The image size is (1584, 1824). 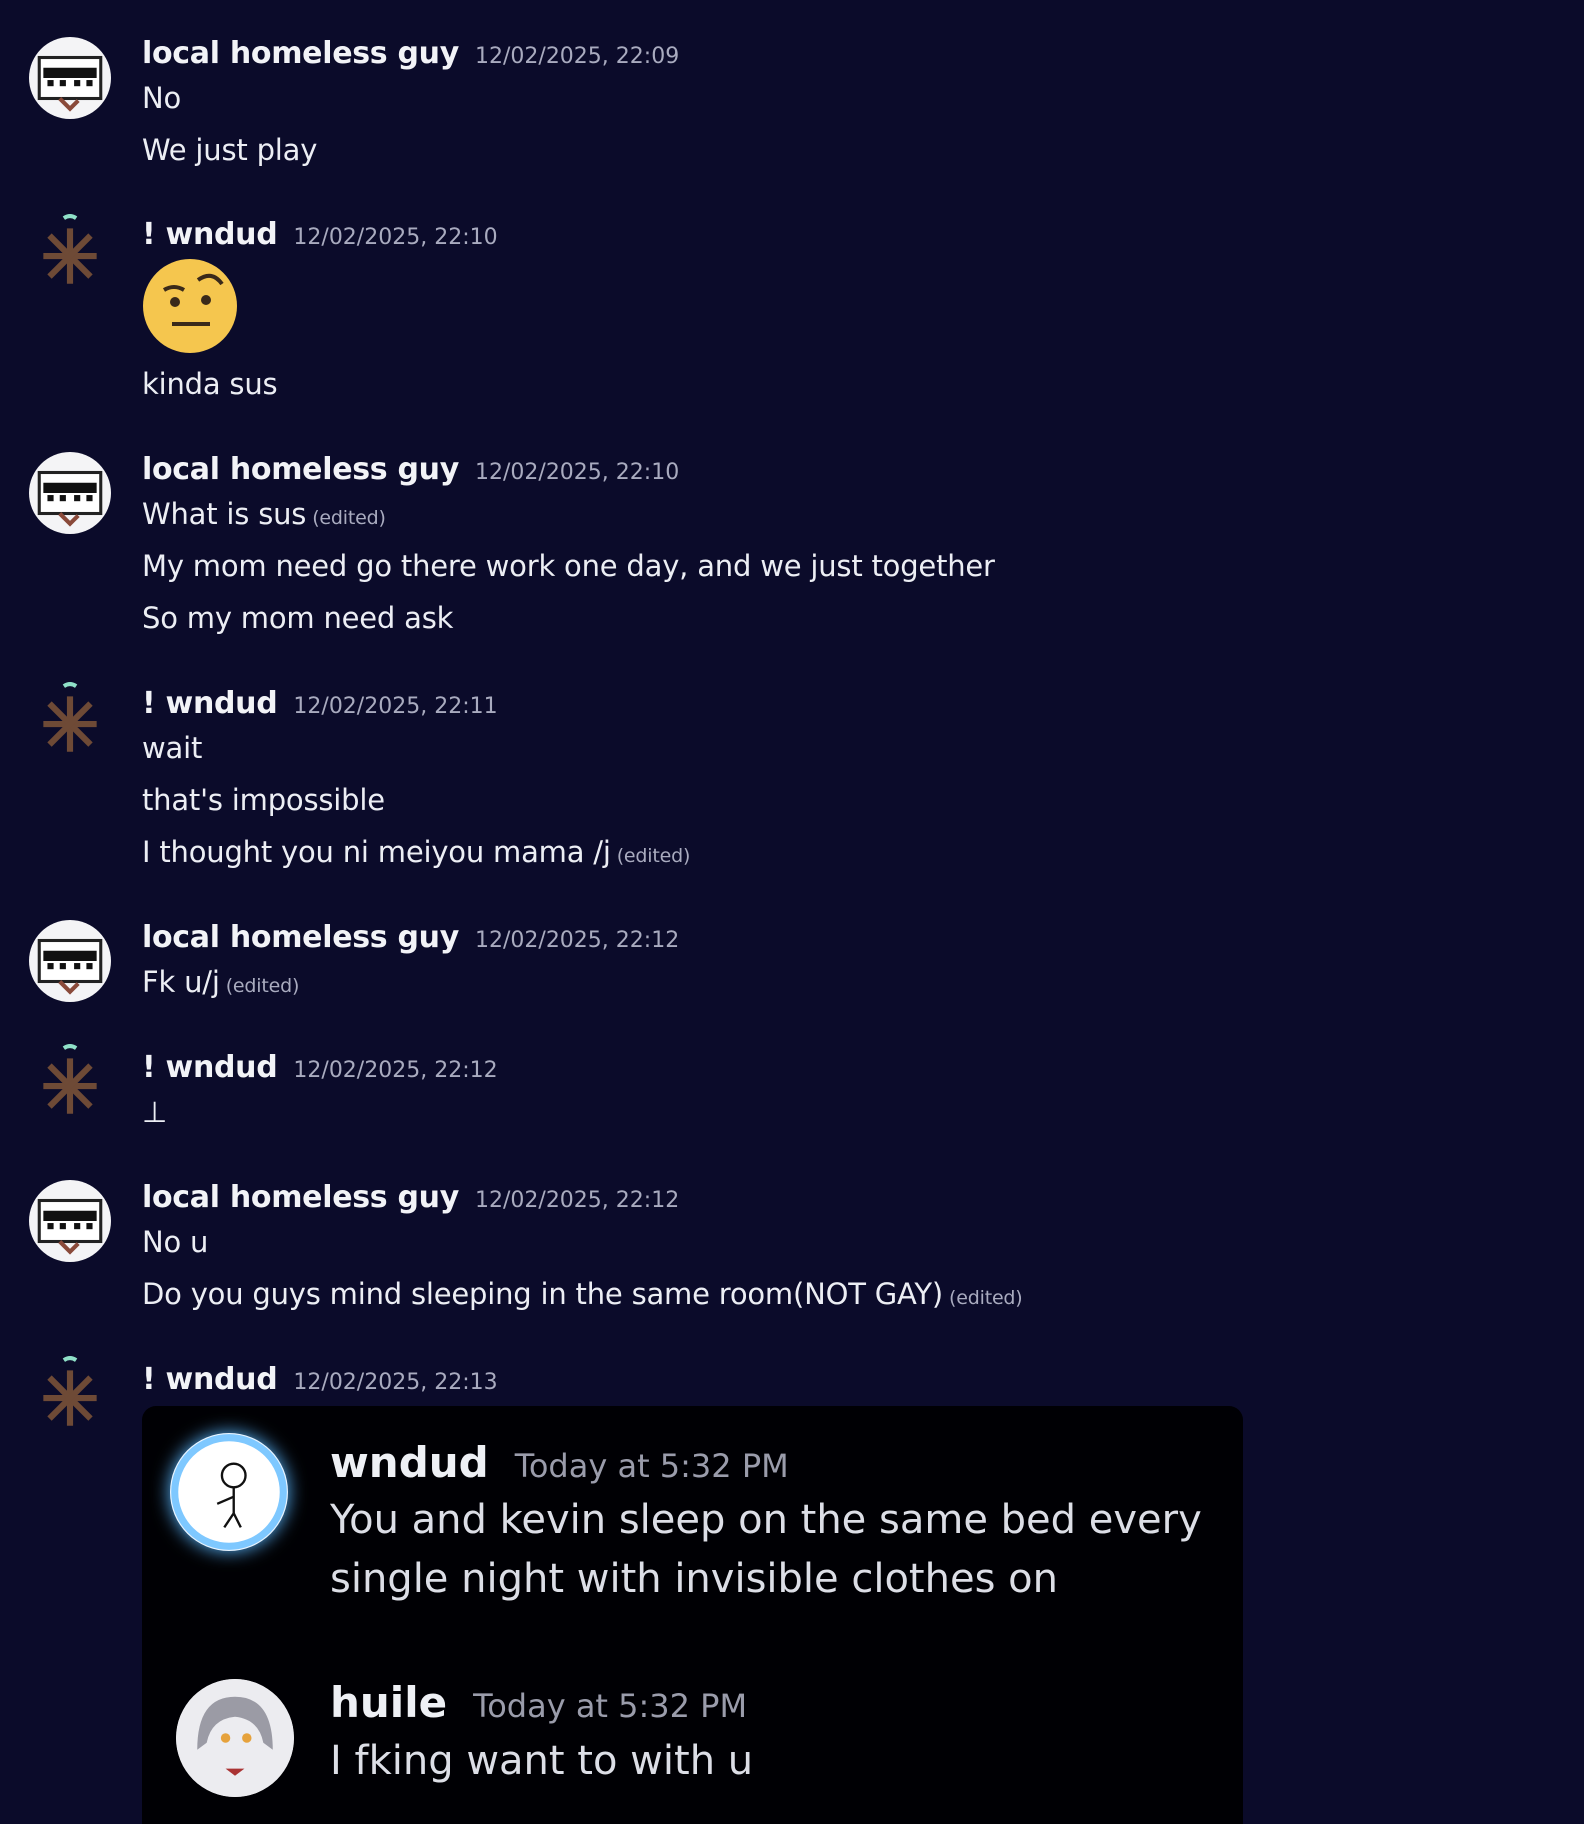 What do you see at coordinates (542, 1761) in the screenshot?
I see `embed-text: I fking want to with u` at bounding box center [542, 1761].